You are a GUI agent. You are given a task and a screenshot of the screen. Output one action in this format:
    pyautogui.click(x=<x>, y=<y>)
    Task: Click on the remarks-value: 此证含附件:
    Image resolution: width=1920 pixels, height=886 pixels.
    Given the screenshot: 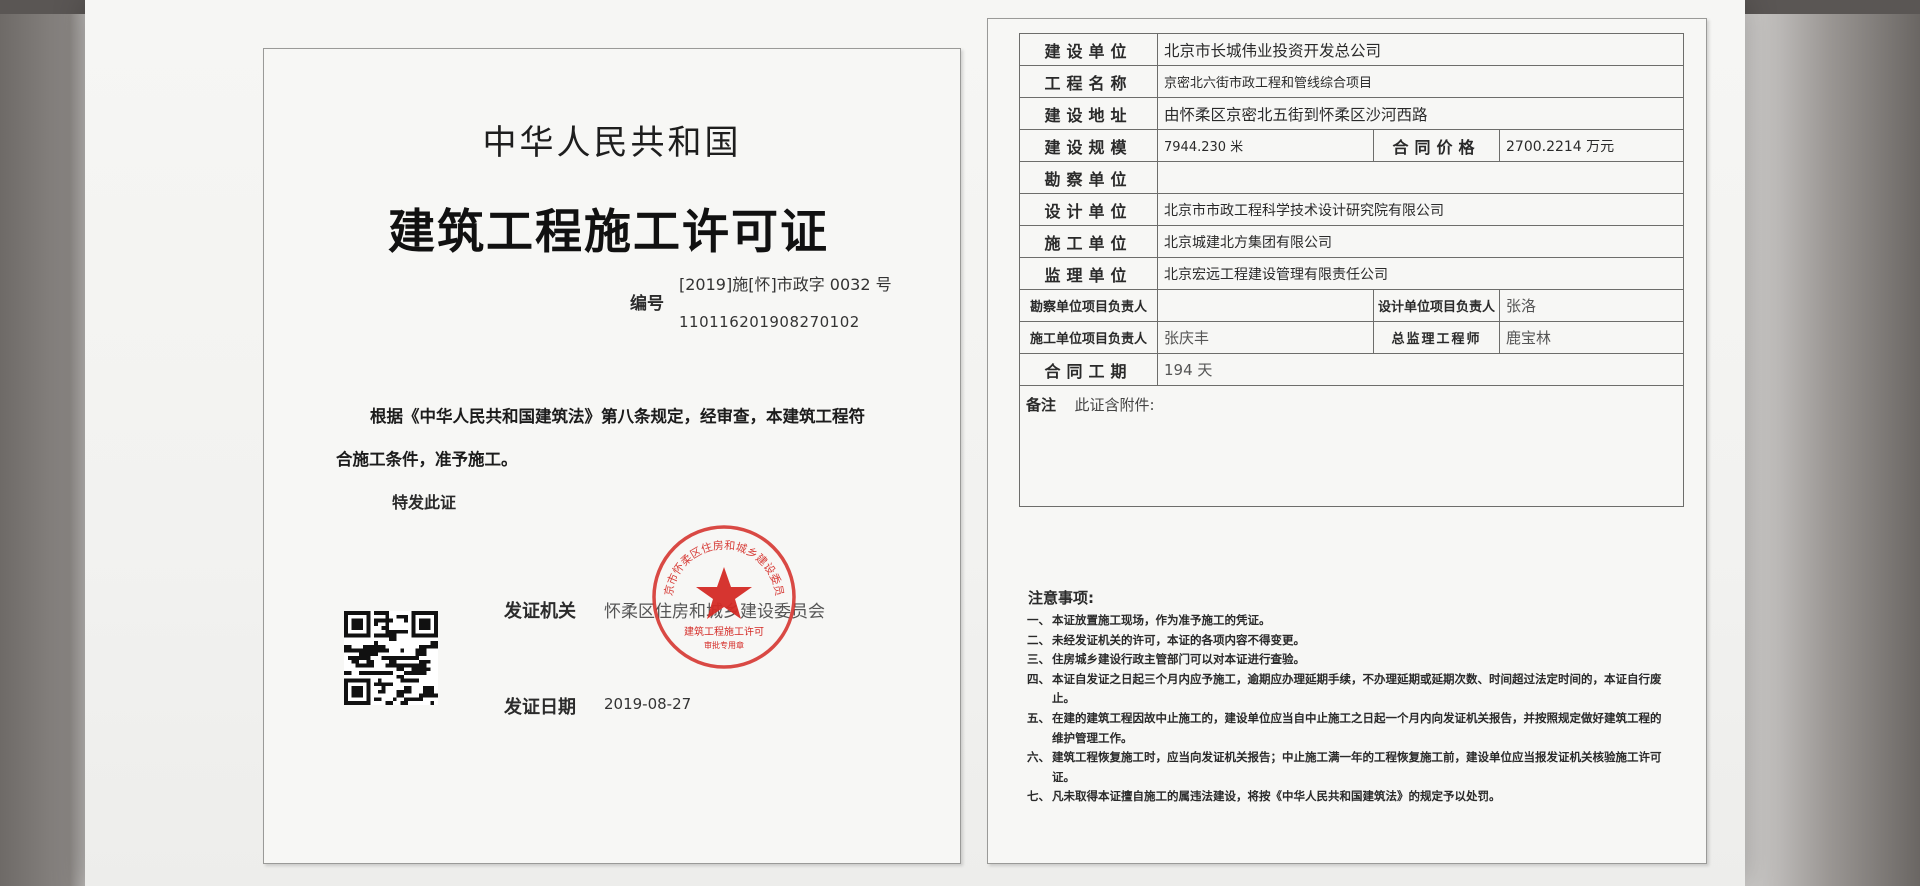 What is the action you would take?
    pyautogui.click(x=1114, y=405)
    